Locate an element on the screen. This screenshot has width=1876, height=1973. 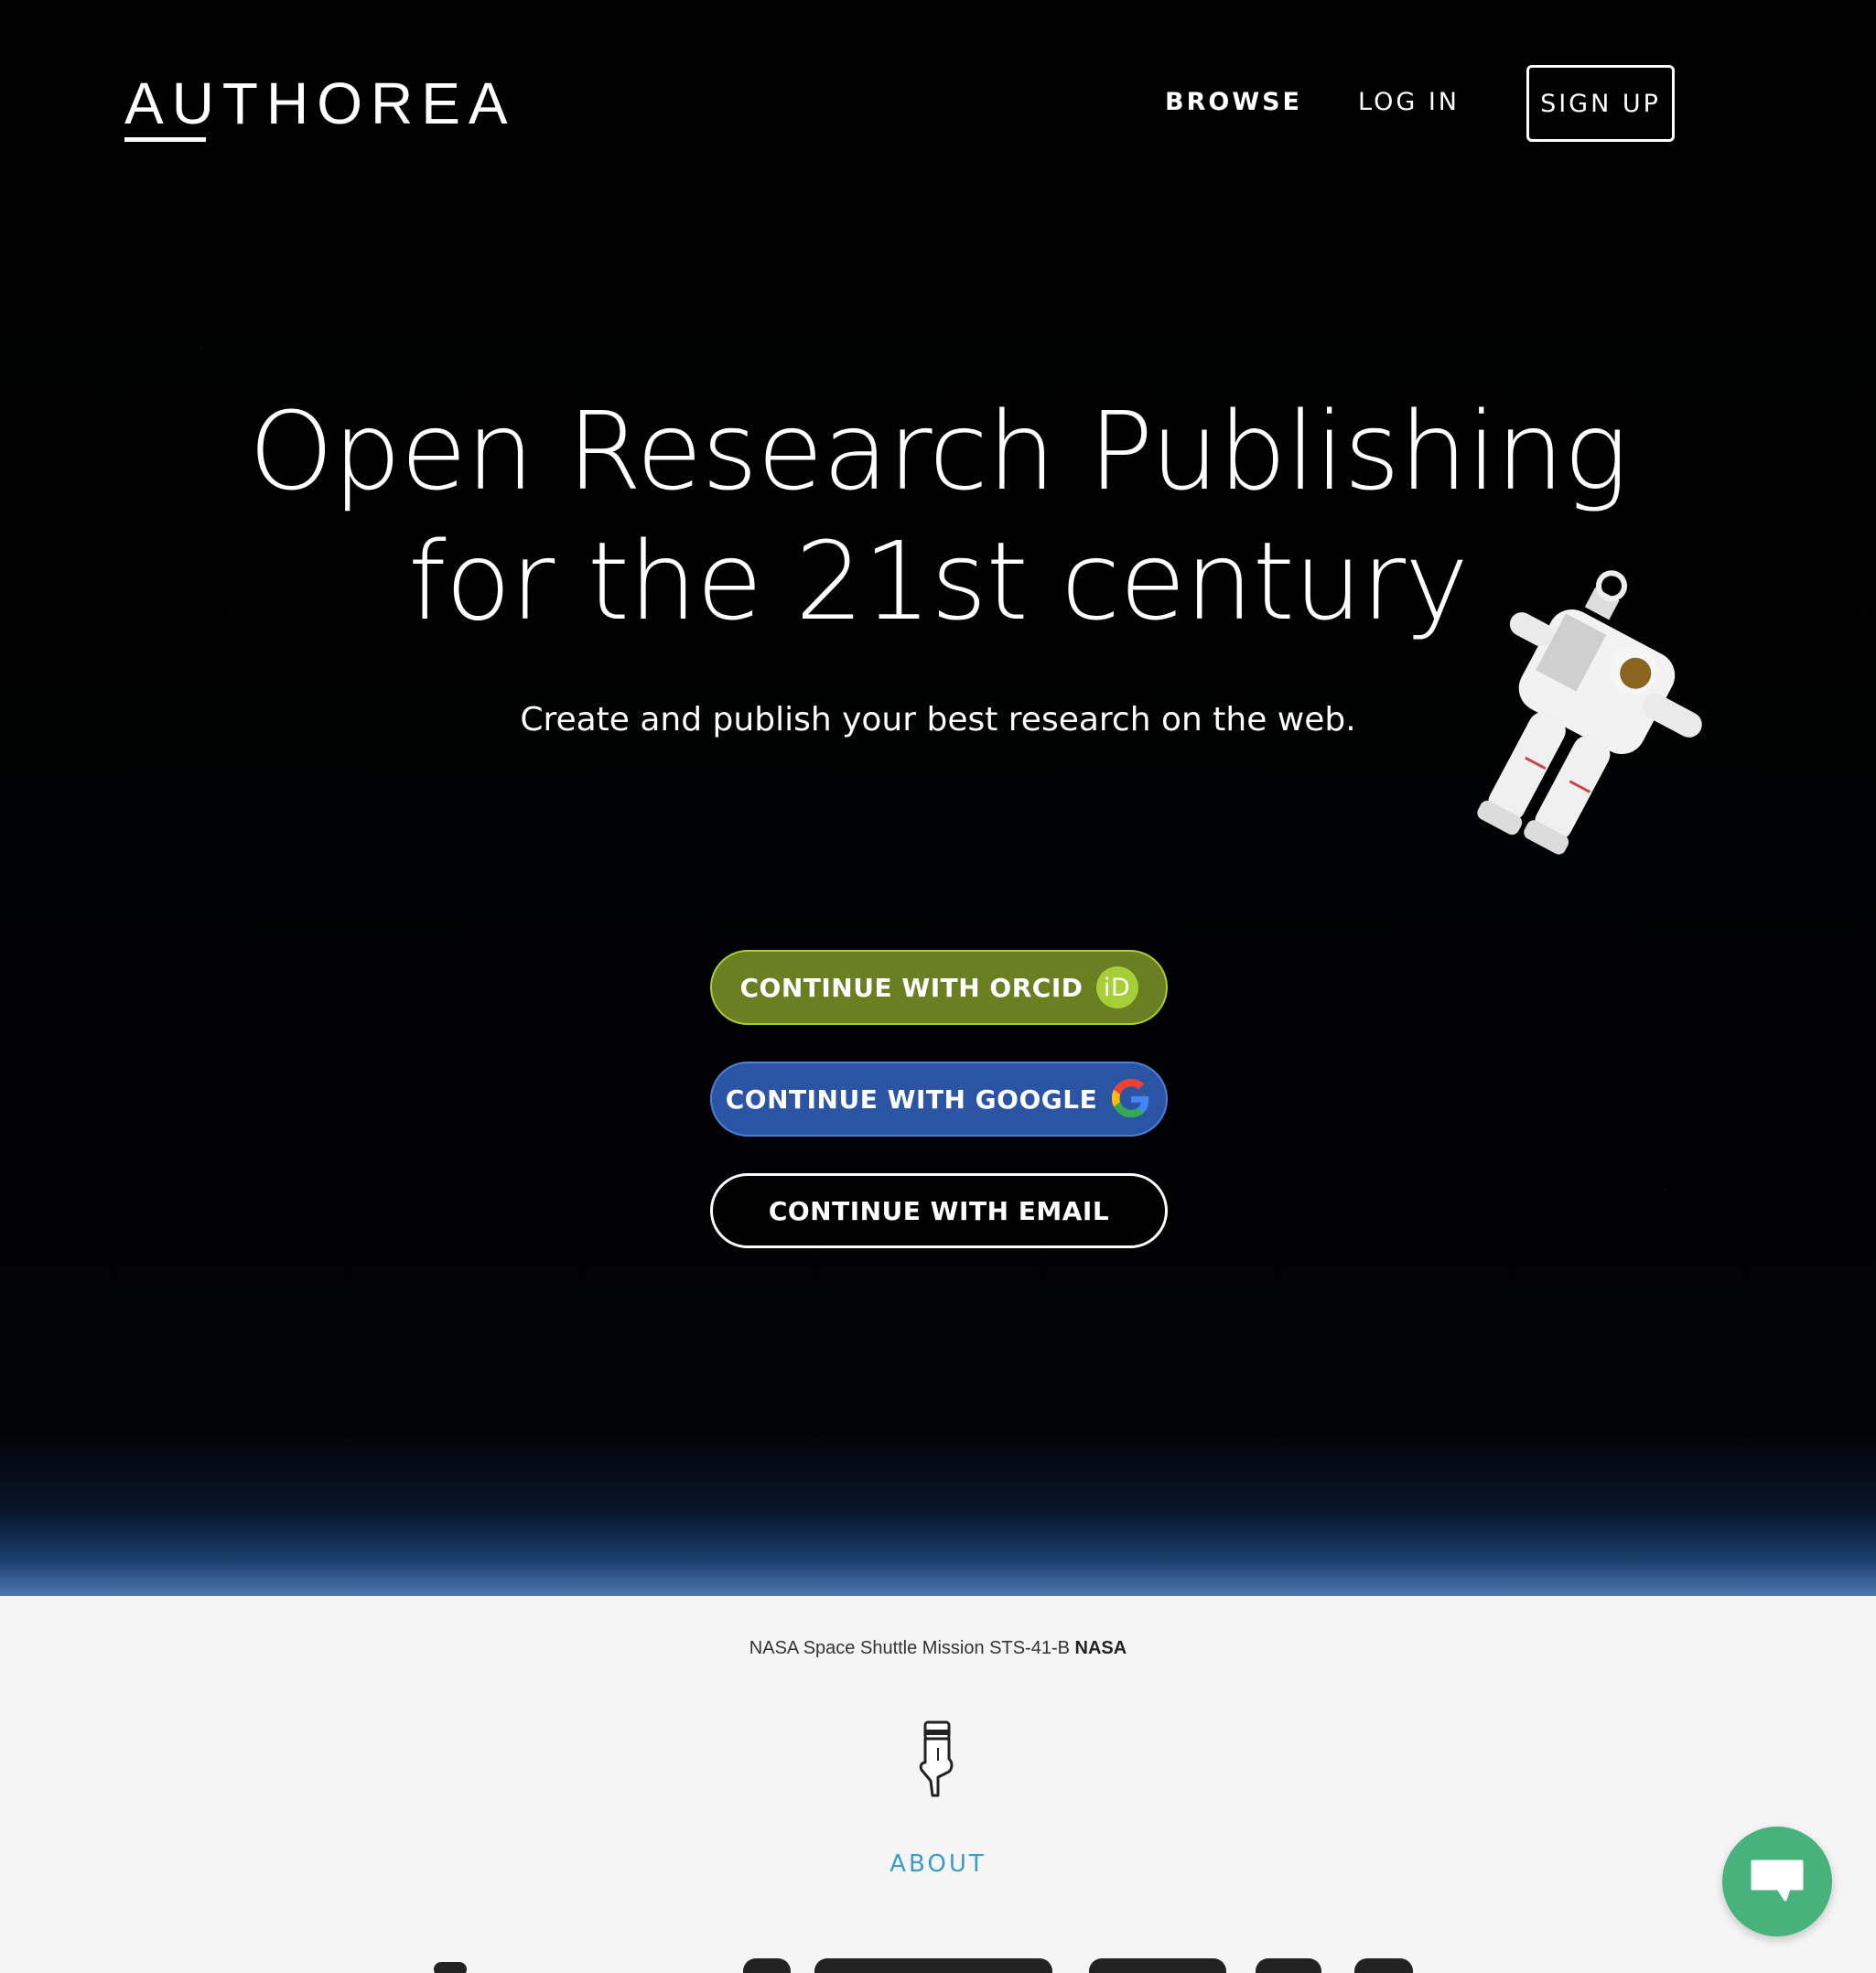
nav-login-link: LOG IN is located at coordinates (1409, 102).